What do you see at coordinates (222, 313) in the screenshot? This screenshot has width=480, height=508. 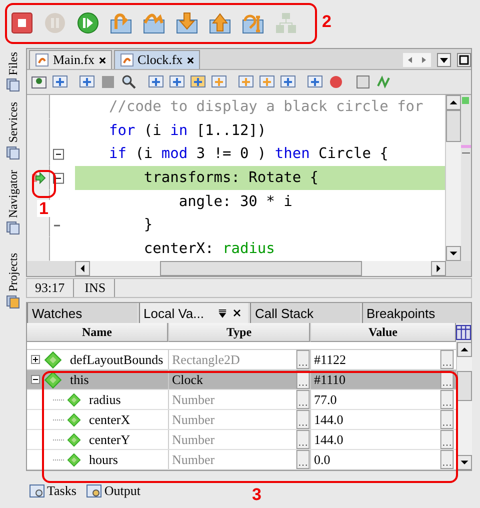 I see `menu-icon` at bounding box center [222, 313].